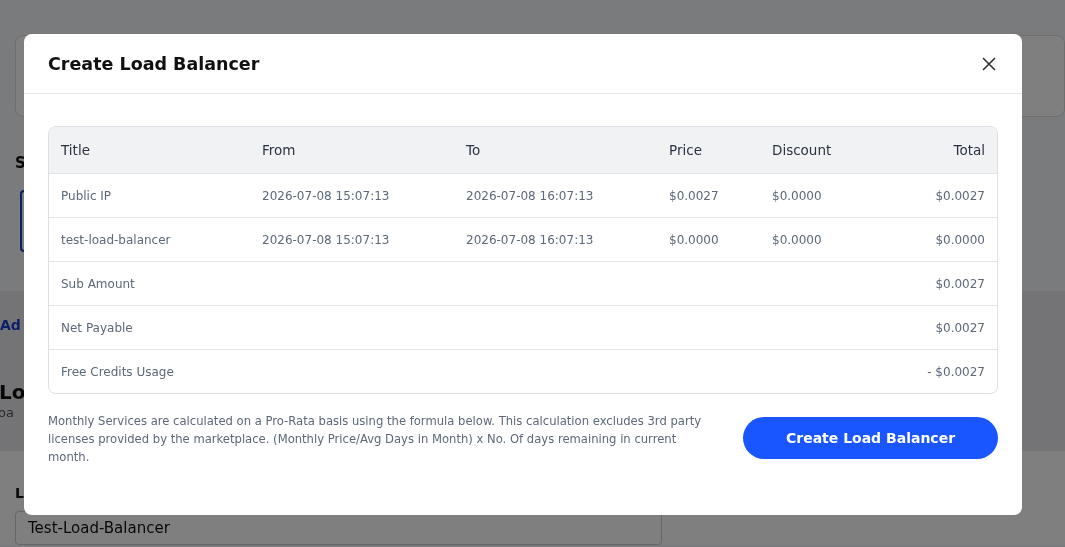  I want to click on summary-label: Net Payable, so click(97, 327).